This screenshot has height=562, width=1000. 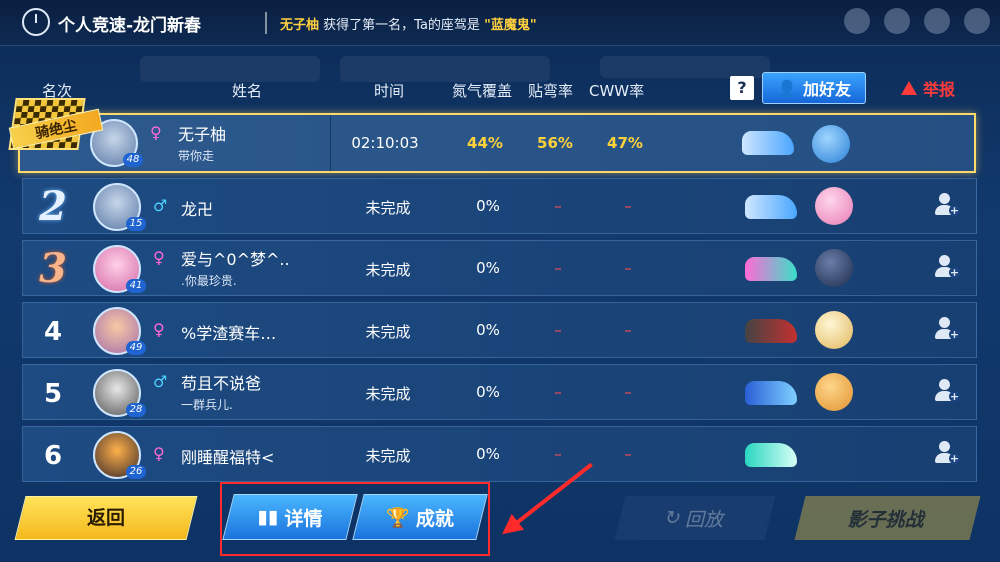 What do you see at coordinates (196, 156) in the screenshot?
I see `player-signature: 带你走` at bounding box center [196, 156].